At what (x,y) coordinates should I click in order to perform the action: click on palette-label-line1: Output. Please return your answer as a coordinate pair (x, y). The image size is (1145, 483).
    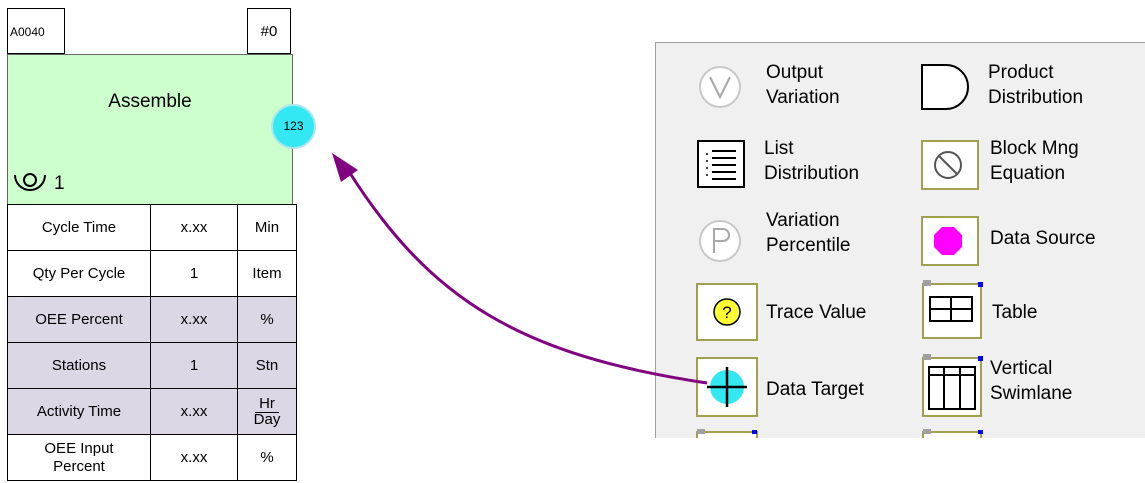
    Looking at the image, I should click on (795, 72).